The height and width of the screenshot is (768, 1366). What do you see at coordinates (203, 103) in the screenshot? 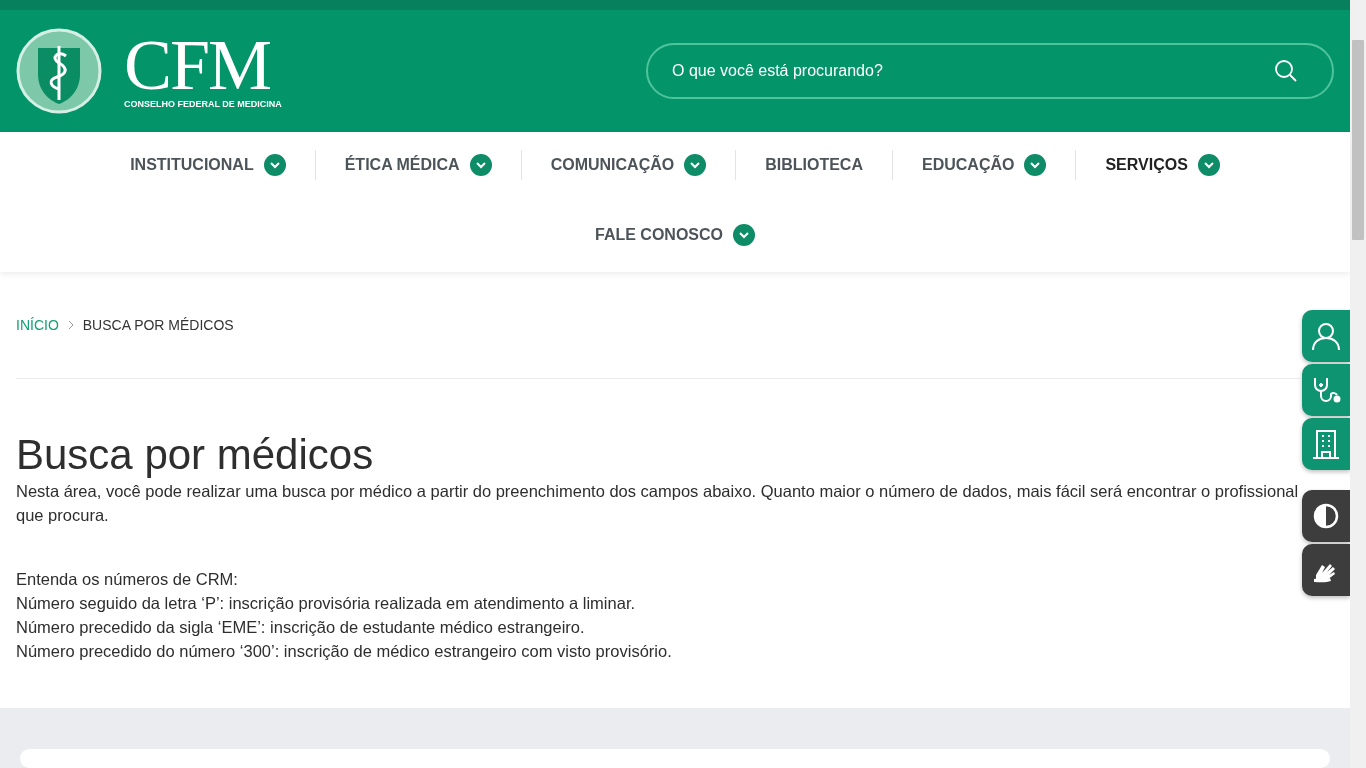
I see `logo-subtitle: CONSELHO FEDERAL DE MEDICINA` at bounding box center [203, 103].